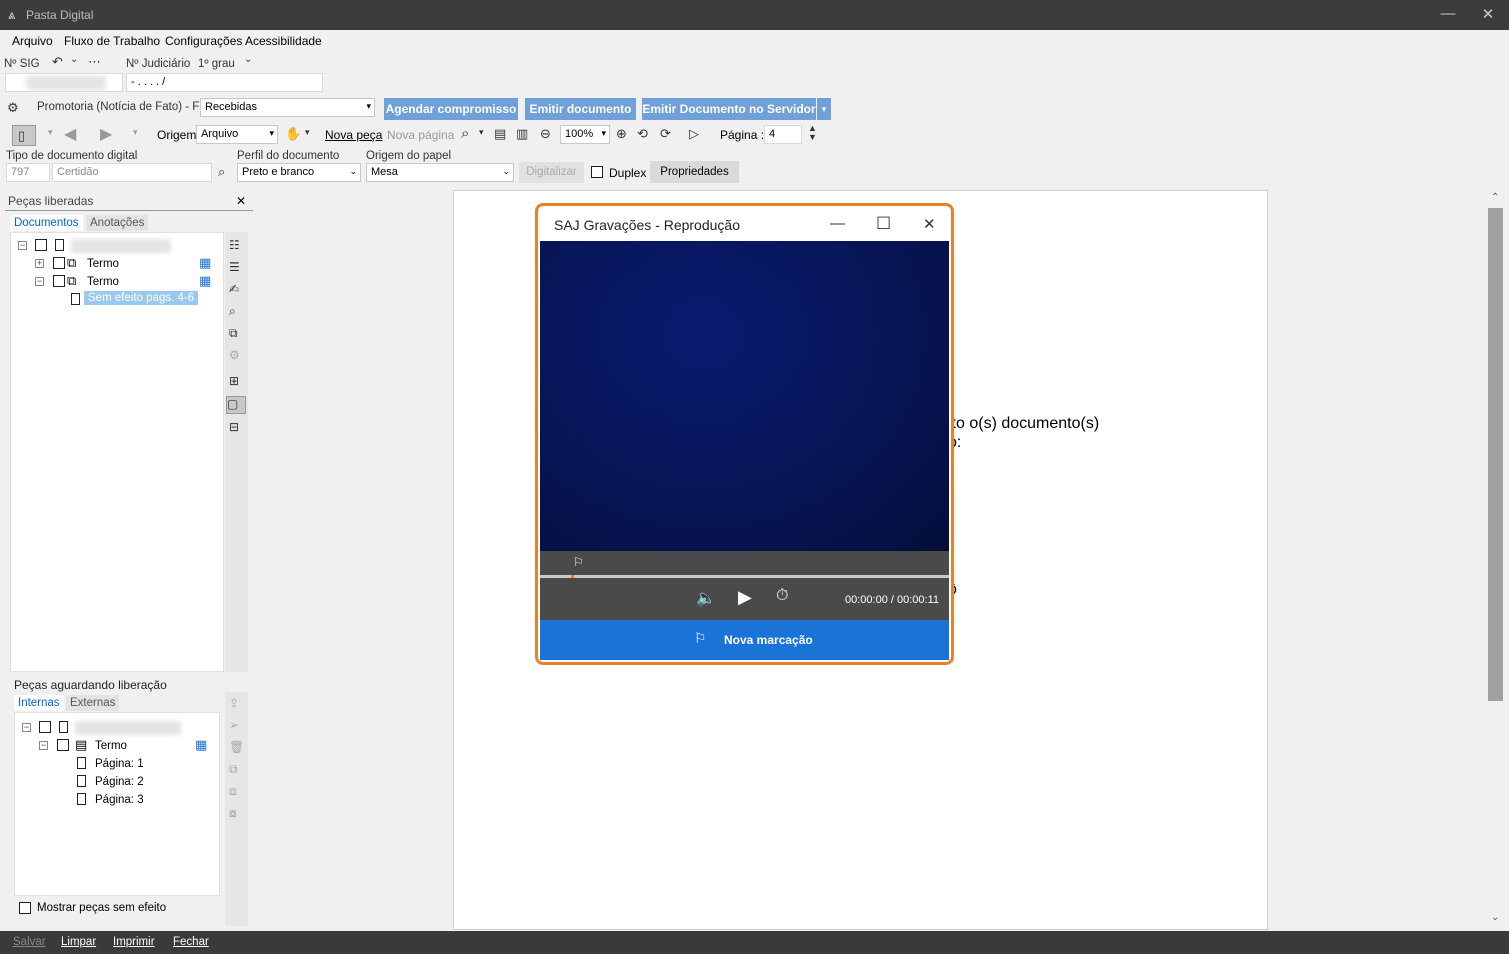 The width and height of the screenshot is (1509, 954). What do you see at coordinates (70, 134) in the screenshot?
I see `prev-page-icon: ◀` at bounding box center [70, 134].